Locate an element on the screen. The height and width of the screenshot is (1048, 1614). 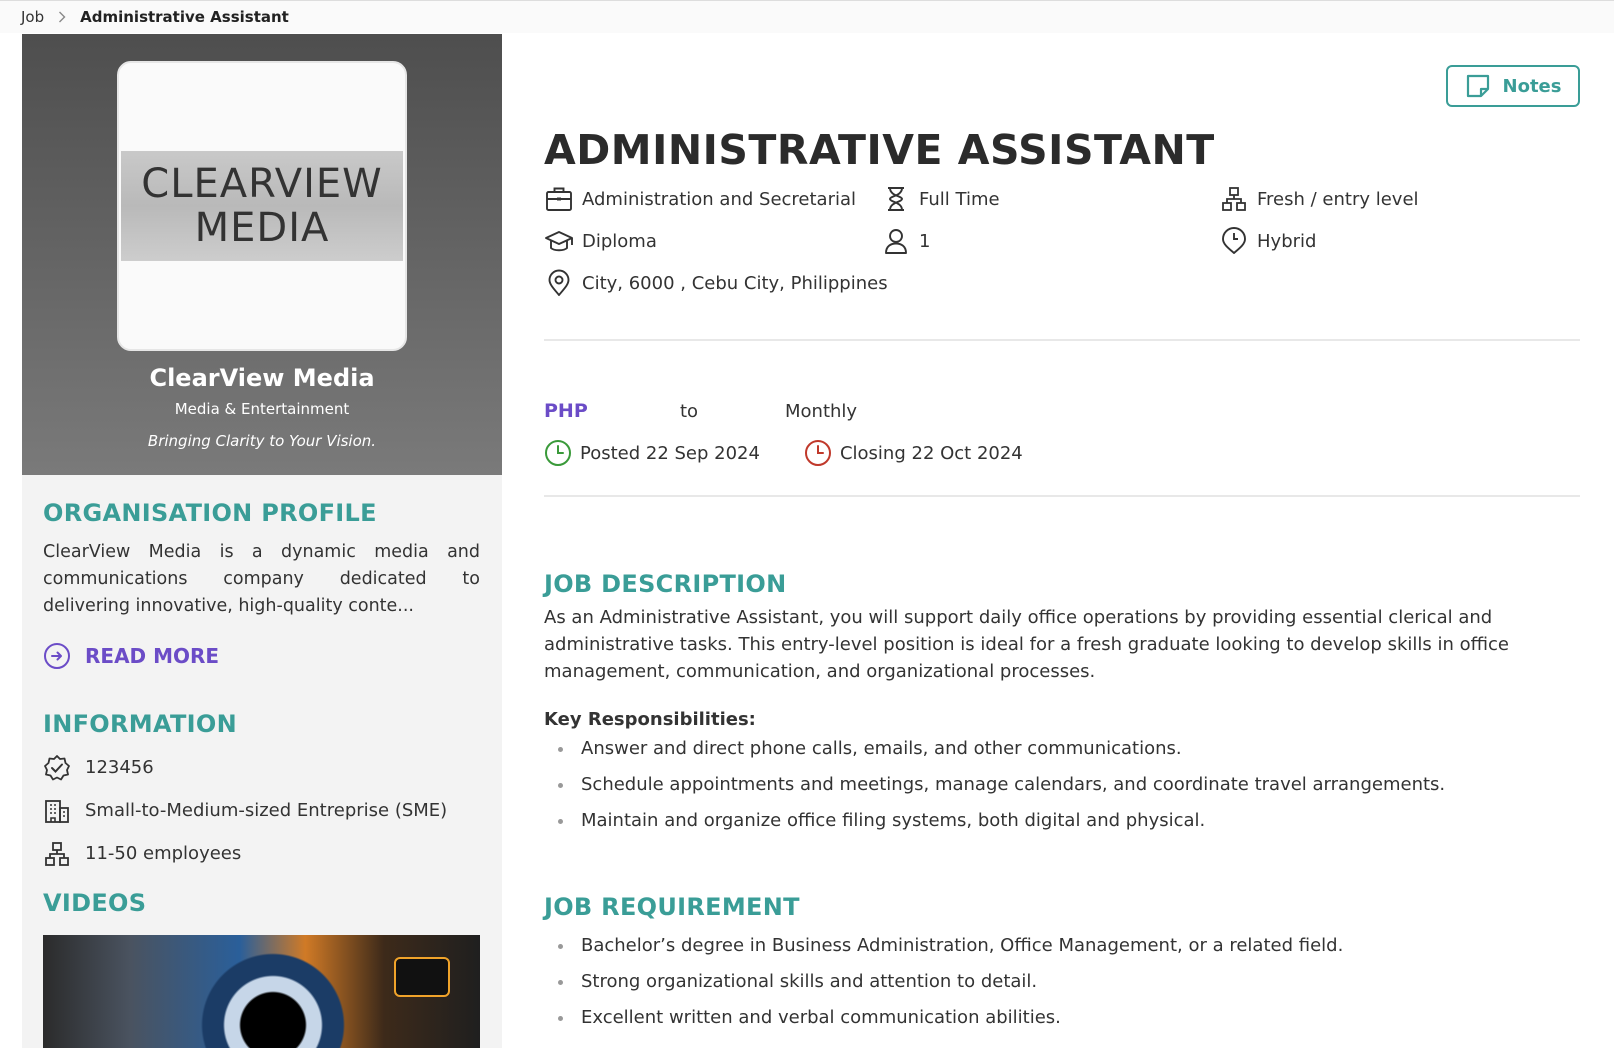
location-pin-icon is located at coordinates (559, 283).